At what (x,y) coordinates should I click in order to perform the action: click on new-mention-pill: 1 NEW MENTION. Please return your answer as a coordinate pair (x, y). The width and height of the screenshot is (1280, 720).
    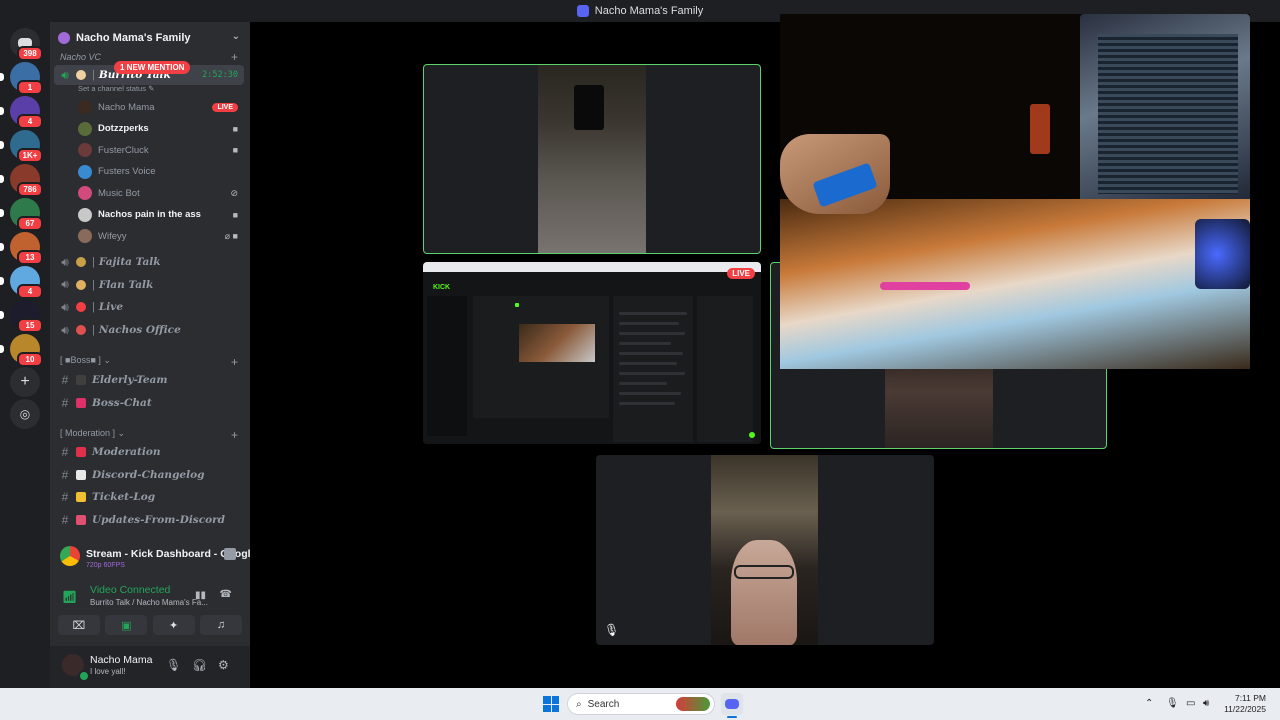
    Looking at the image, I should click on (152, 67).